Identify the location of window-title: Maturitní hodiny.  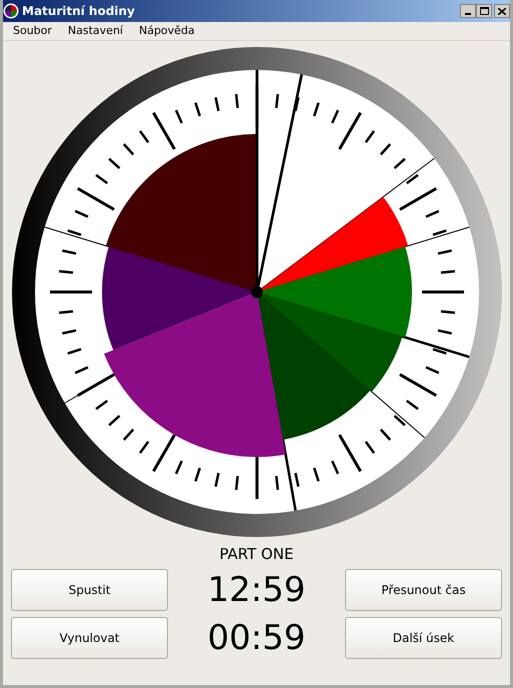
(79, 11).